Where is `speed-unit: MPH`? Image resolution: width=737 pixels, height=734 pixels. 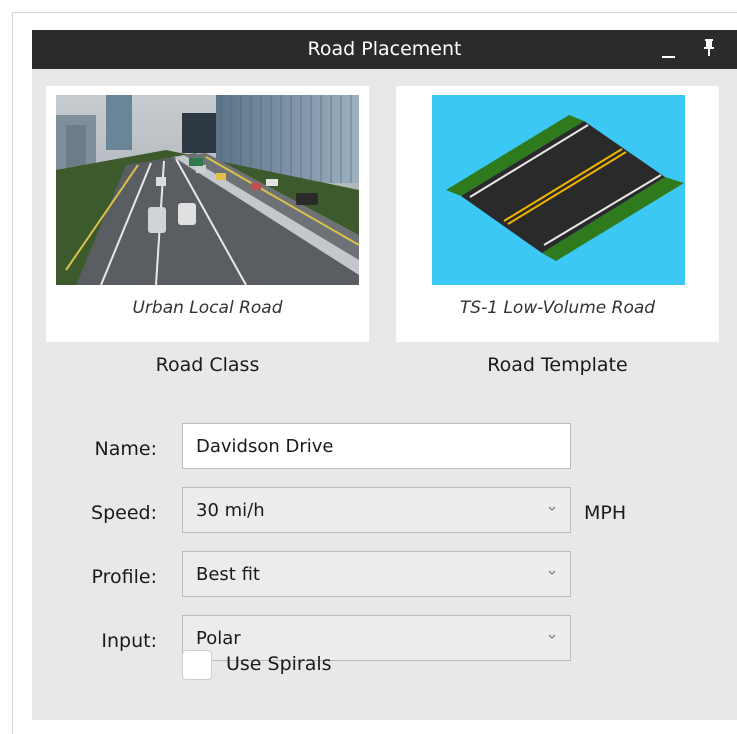
speed-unit: MPH is located at coordinates (605, 513).